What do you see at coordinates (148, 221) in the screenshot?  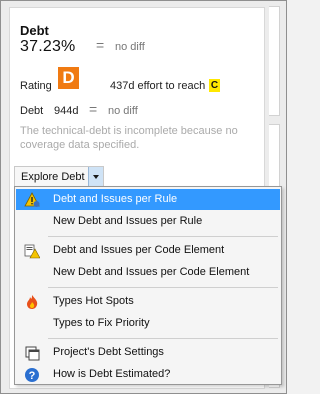 I see `menu-item-new-debt-per-rule: New Debt and Issues per Rule` at bounding box center [148, 221].